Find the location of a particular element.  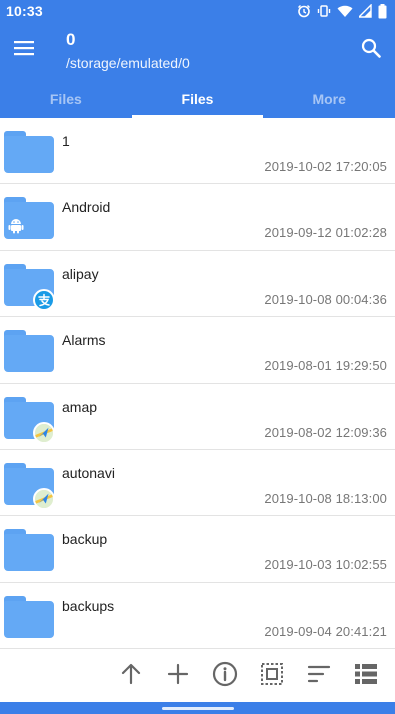

file-name: autonavi is located at coordinates (88, 472).